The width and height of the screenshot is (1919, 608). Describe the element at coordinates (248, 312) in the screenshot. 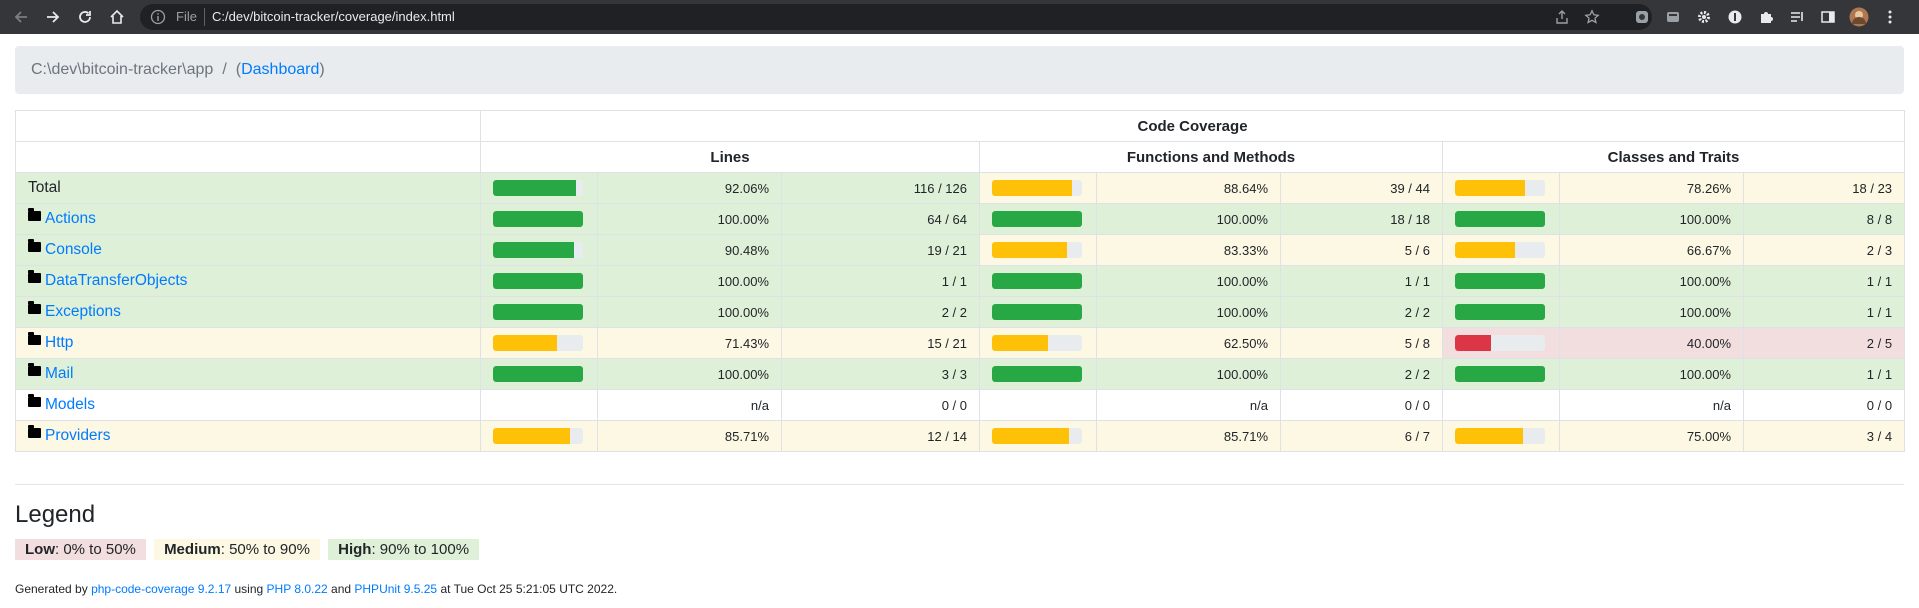

I see `row-name-cell: Exceptions` at that location.